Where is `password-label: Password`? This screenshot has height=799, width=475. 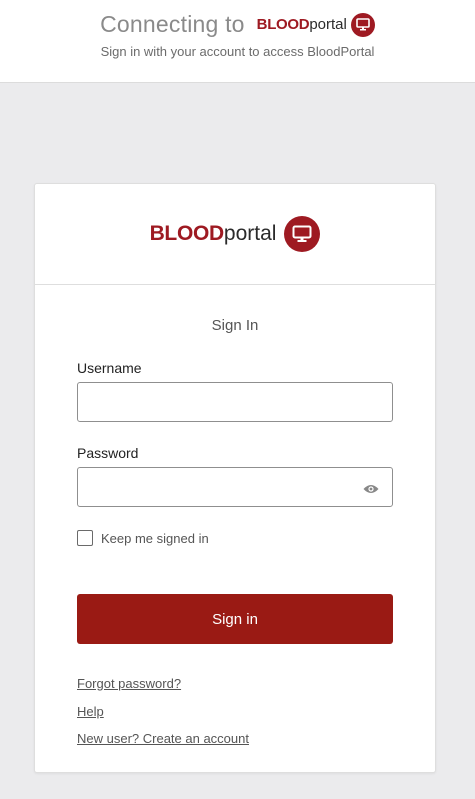
password-label: Password is located at coordinates (108, 453).